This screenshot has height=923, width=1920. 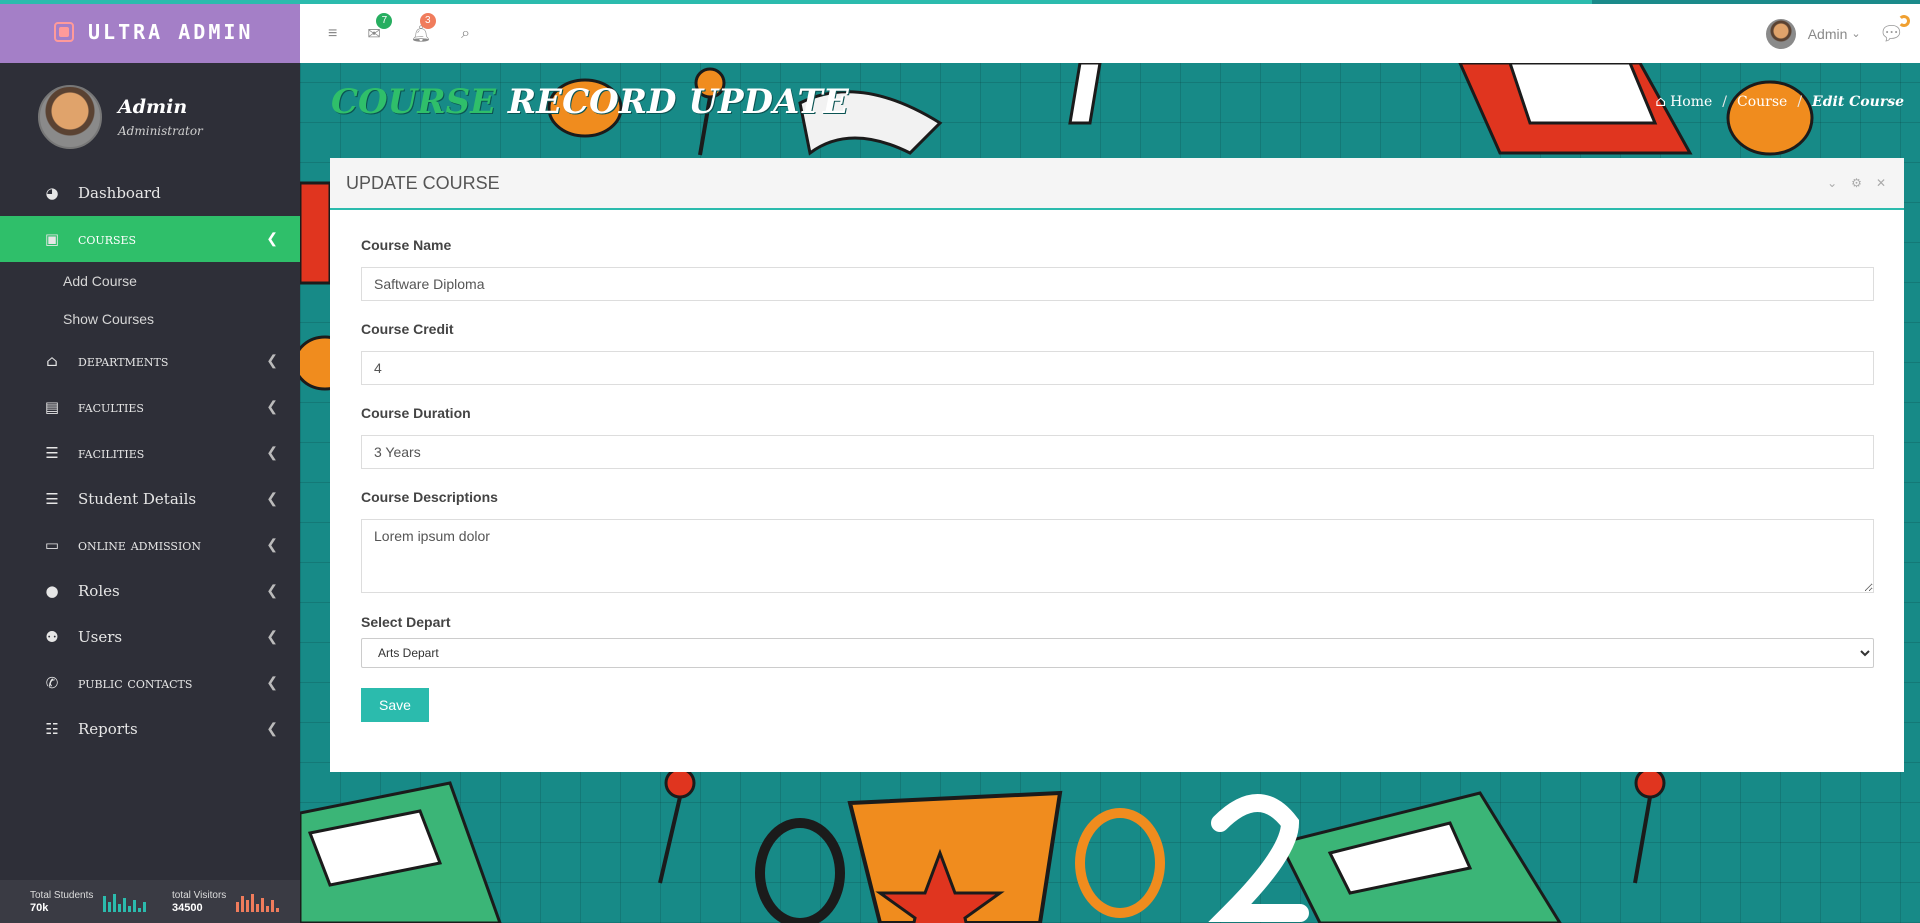 I want to click on course-descriptions-label: Course Descriptions, so click(x=429, y=497).